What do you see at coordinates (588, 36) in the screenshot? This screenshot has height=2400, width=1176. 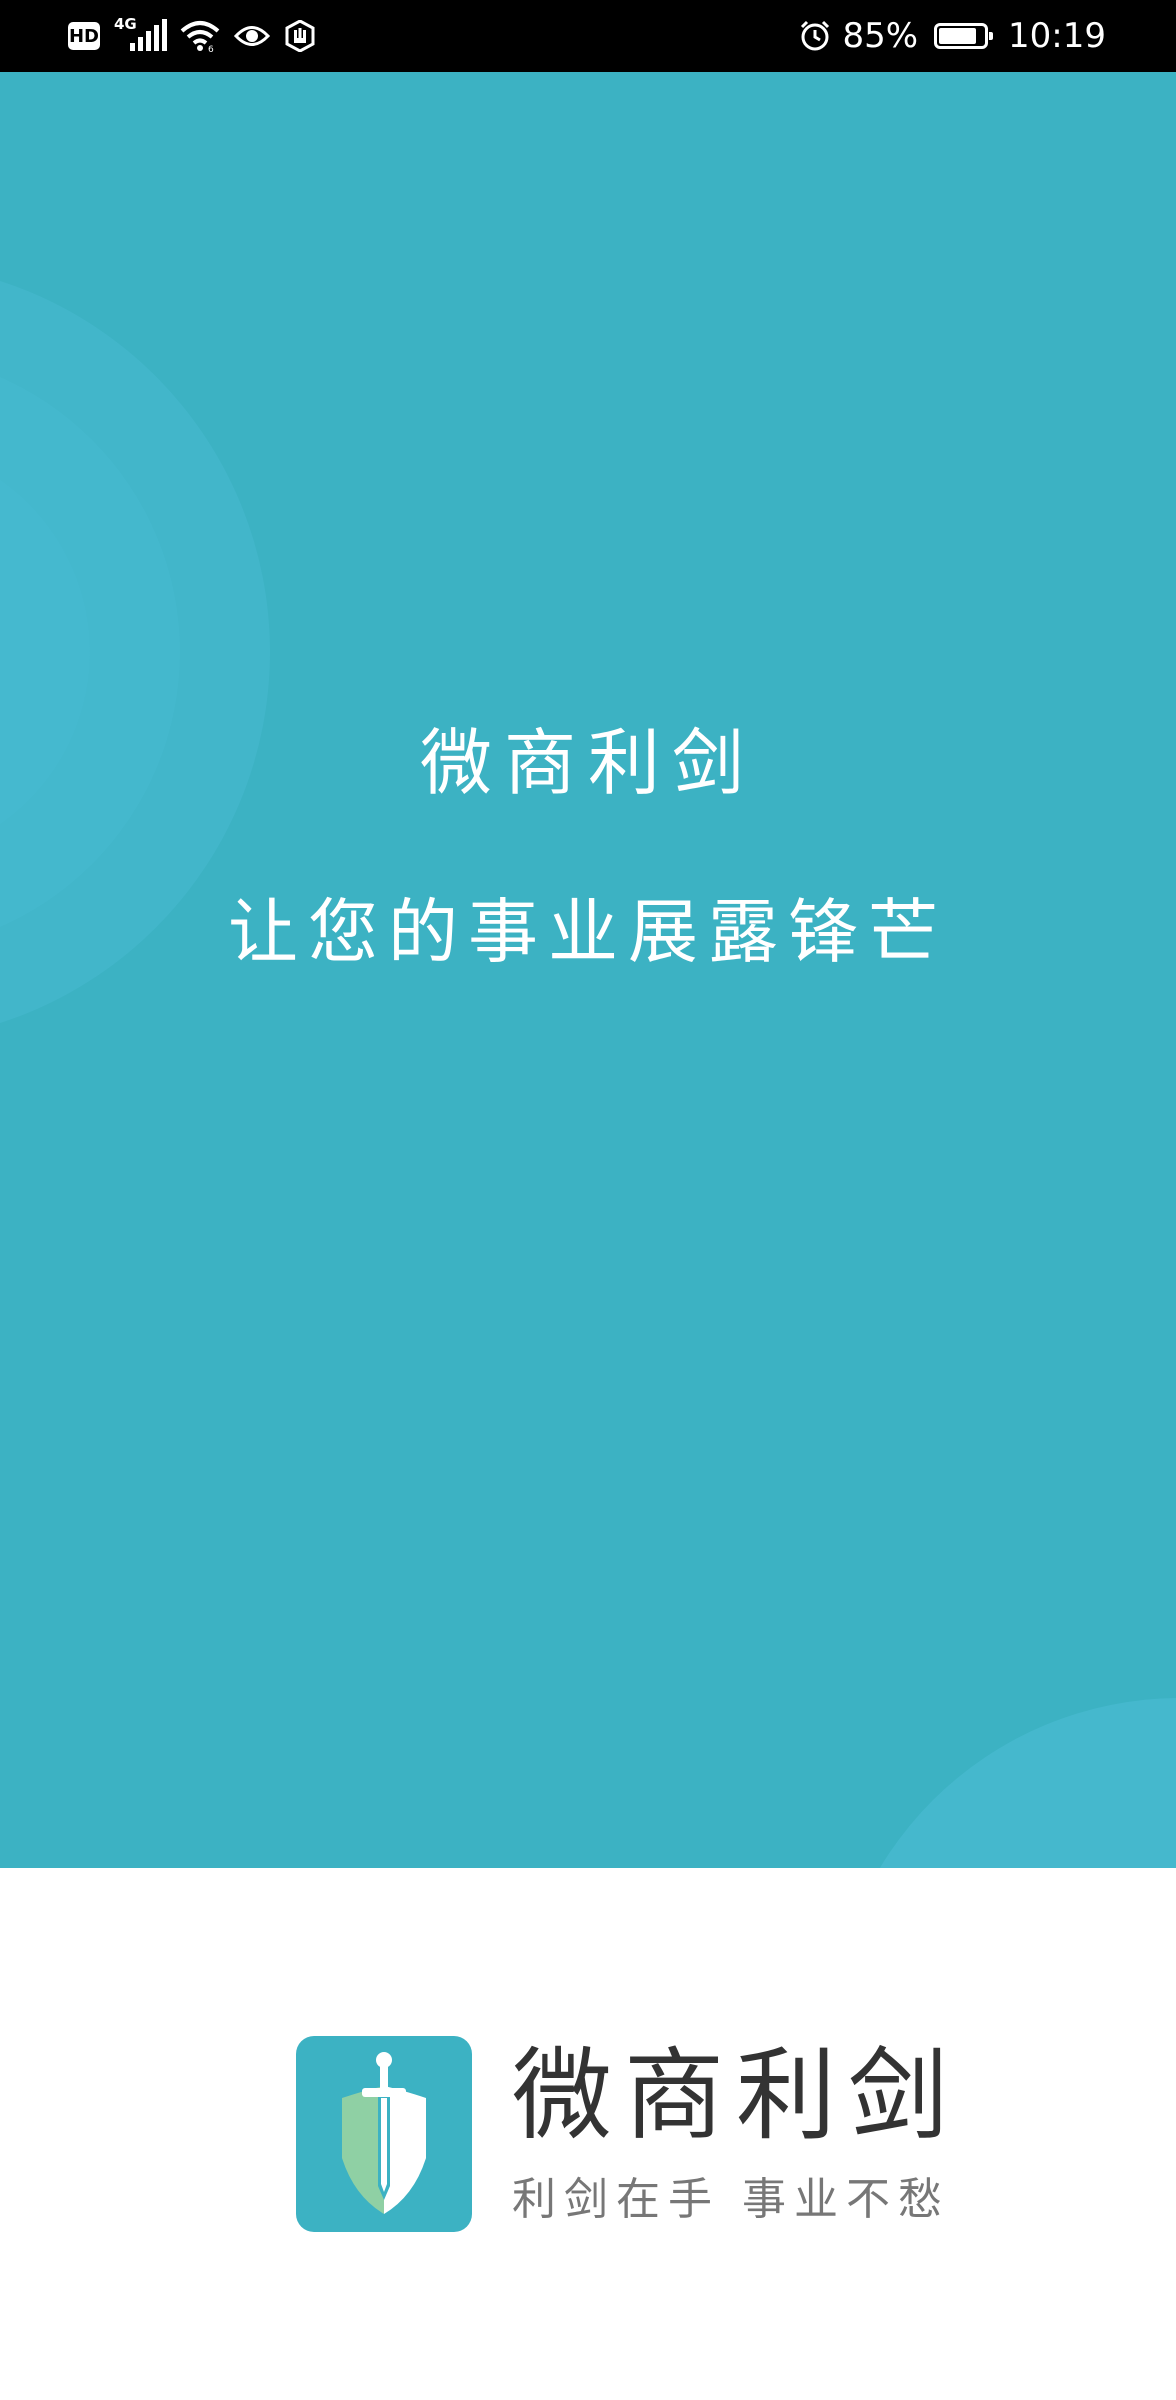 I see `status-bar: HD 4G 6 85% 10:19` at bounding box center [588, 36].